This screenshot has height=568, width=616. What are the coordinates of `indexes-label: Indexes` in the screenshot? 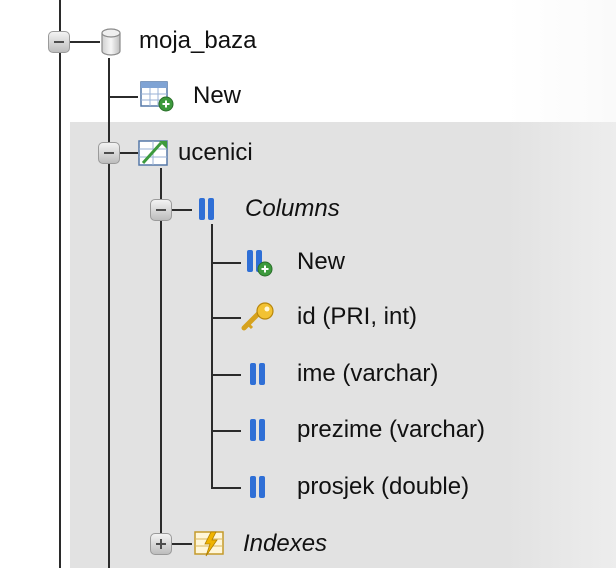 It's located at (285, 544).